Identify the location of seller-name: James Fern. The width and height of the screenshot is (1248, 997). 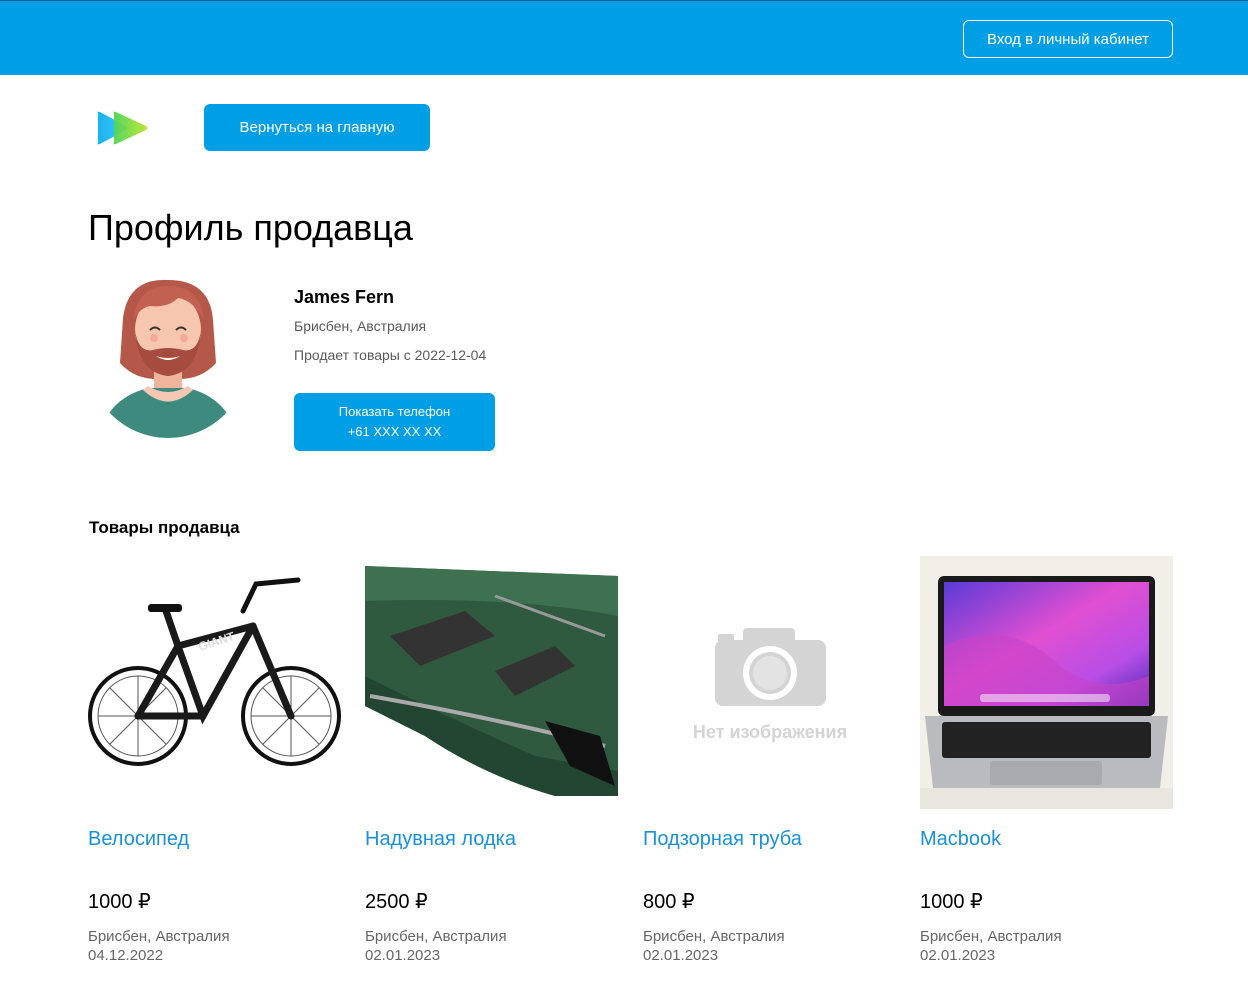
(344, 297).